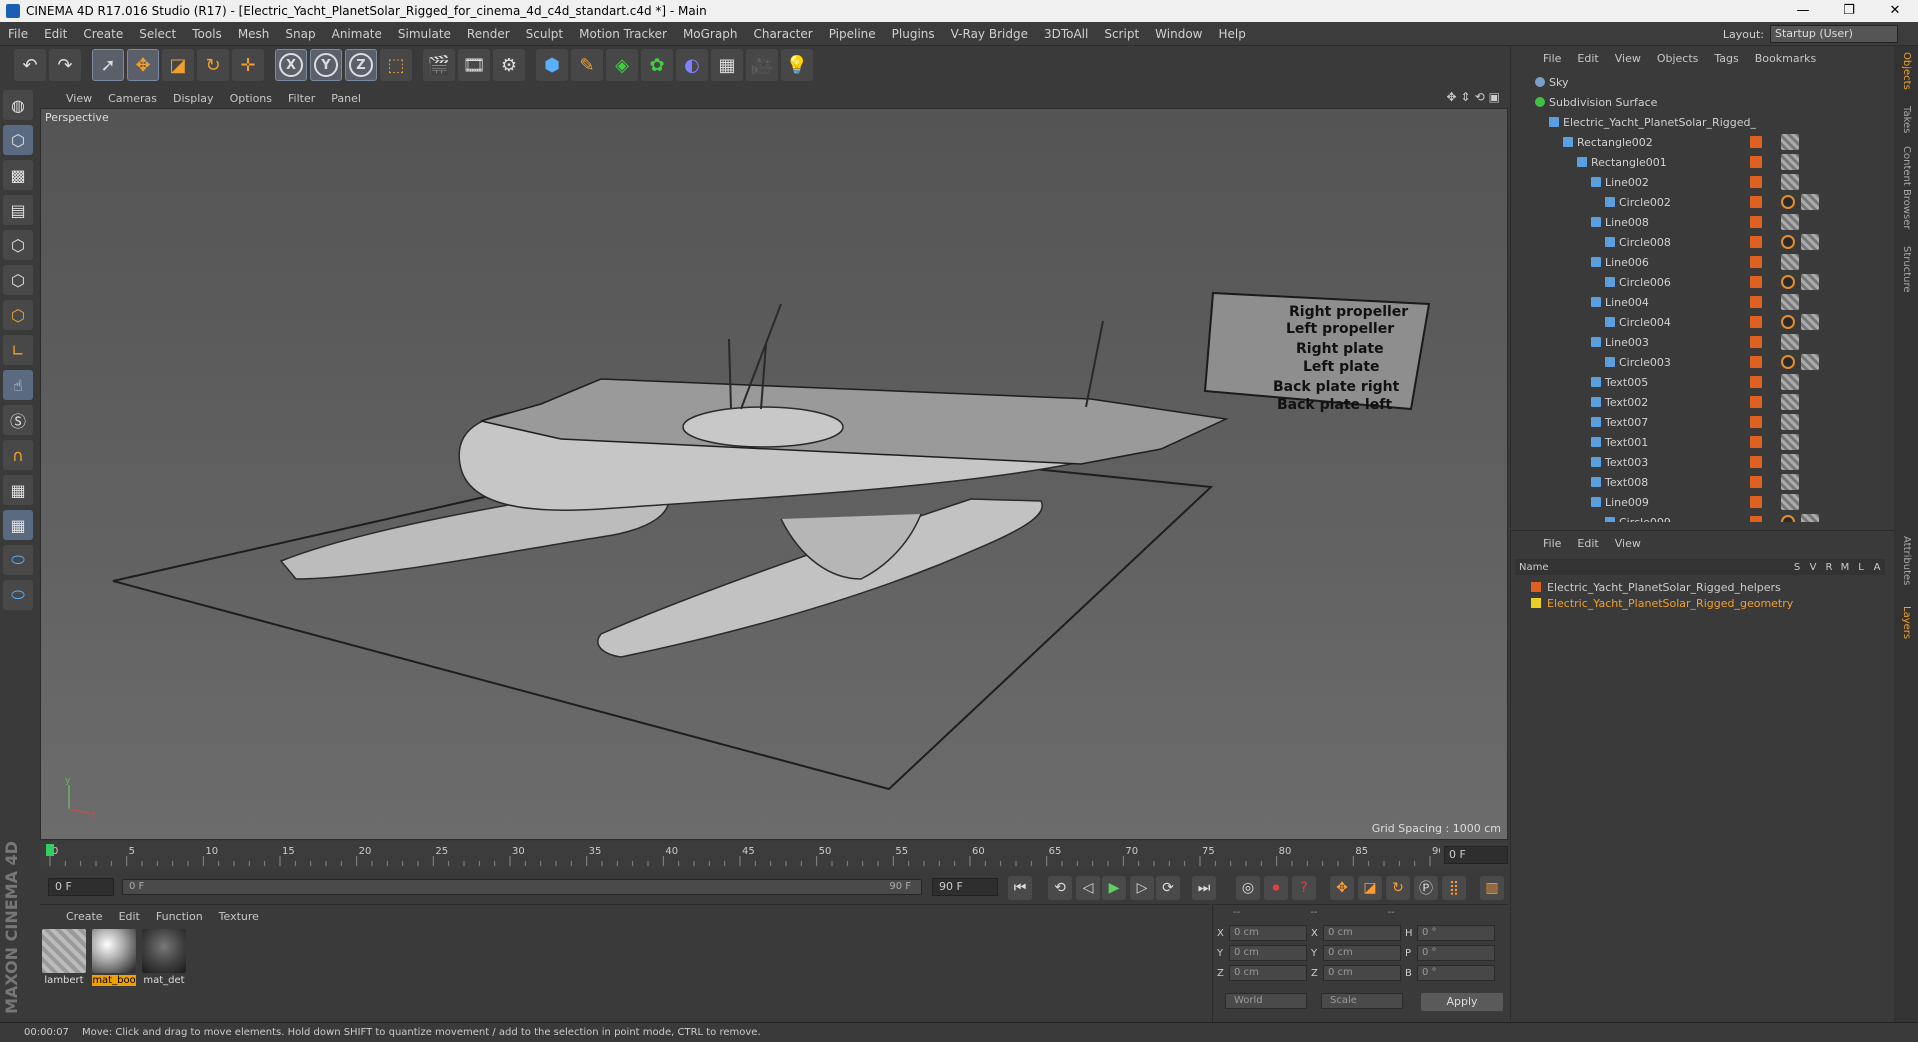  What do you see at coordinates (1803, 11) in the screenshot?
I see `minimize-button: —` at bounding box center [1803, 11].